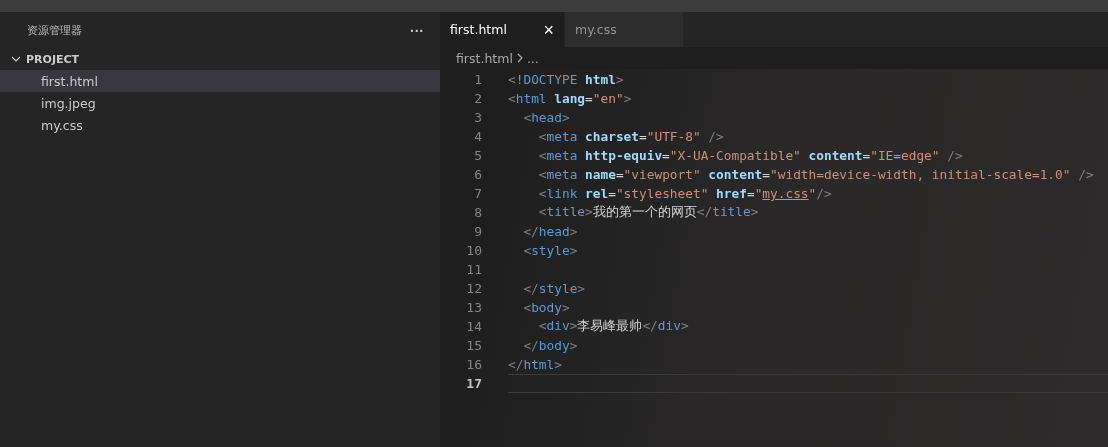 Image resolution: width=1108 pixels, height=447 pixels. What do you see at coordinates (477, 98) in the screenshot?
I see `line-number: 2` at bounding box center [477, 98].